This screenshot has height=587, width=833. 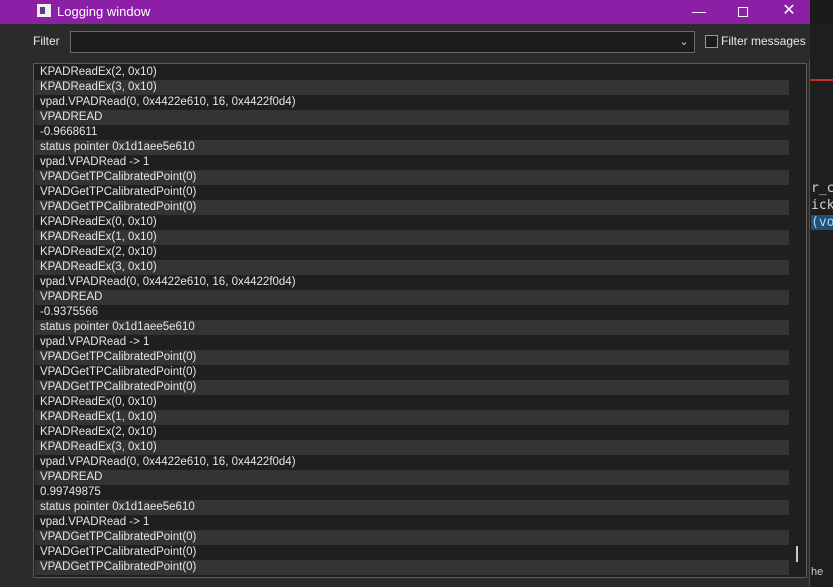 I want to click on background-bottom-text: he, so click(x=817, y=572).